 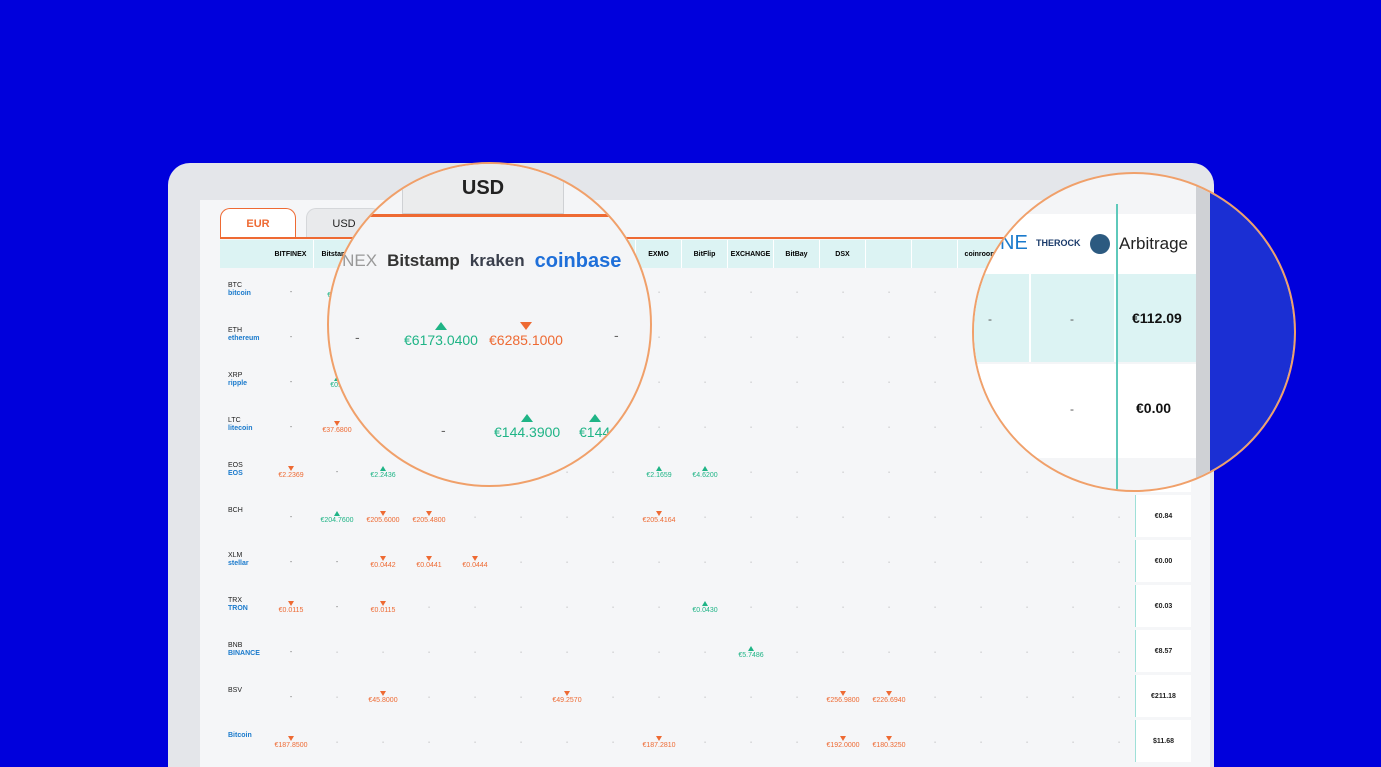 What do you see at coordinates (235, 330) in the screenshot?
I see `coin-code: ETH` at bounding box center [235, 330].